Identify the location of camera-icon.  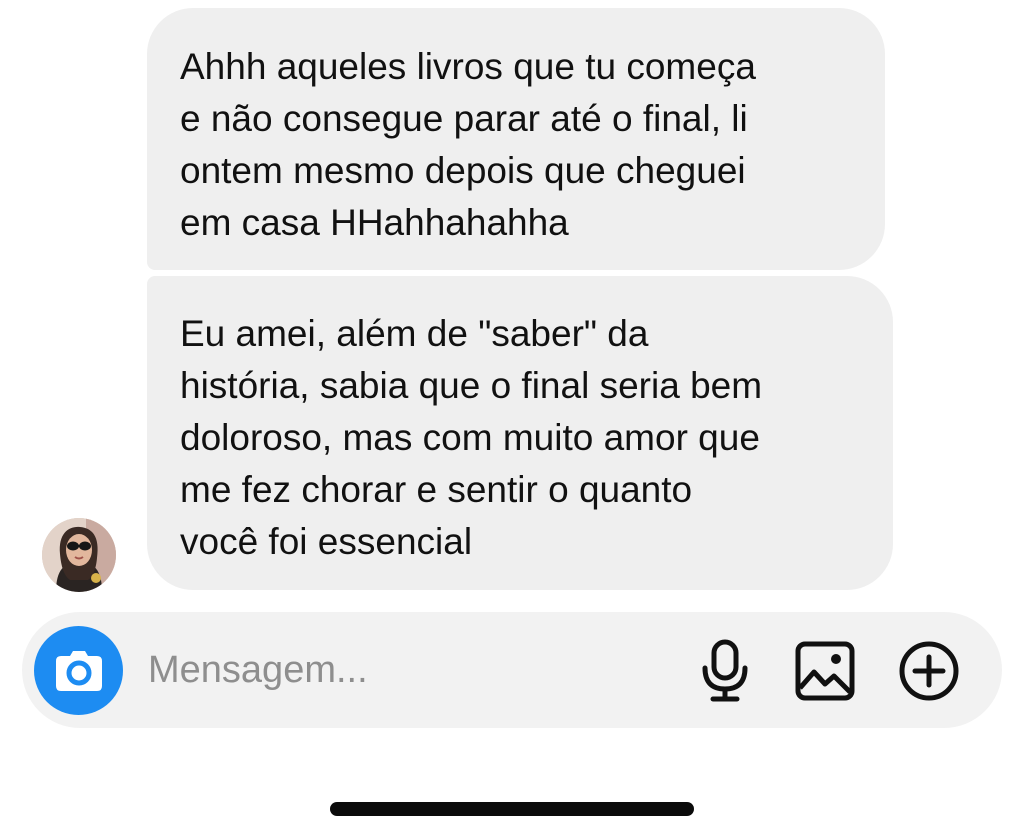
(78, 670).